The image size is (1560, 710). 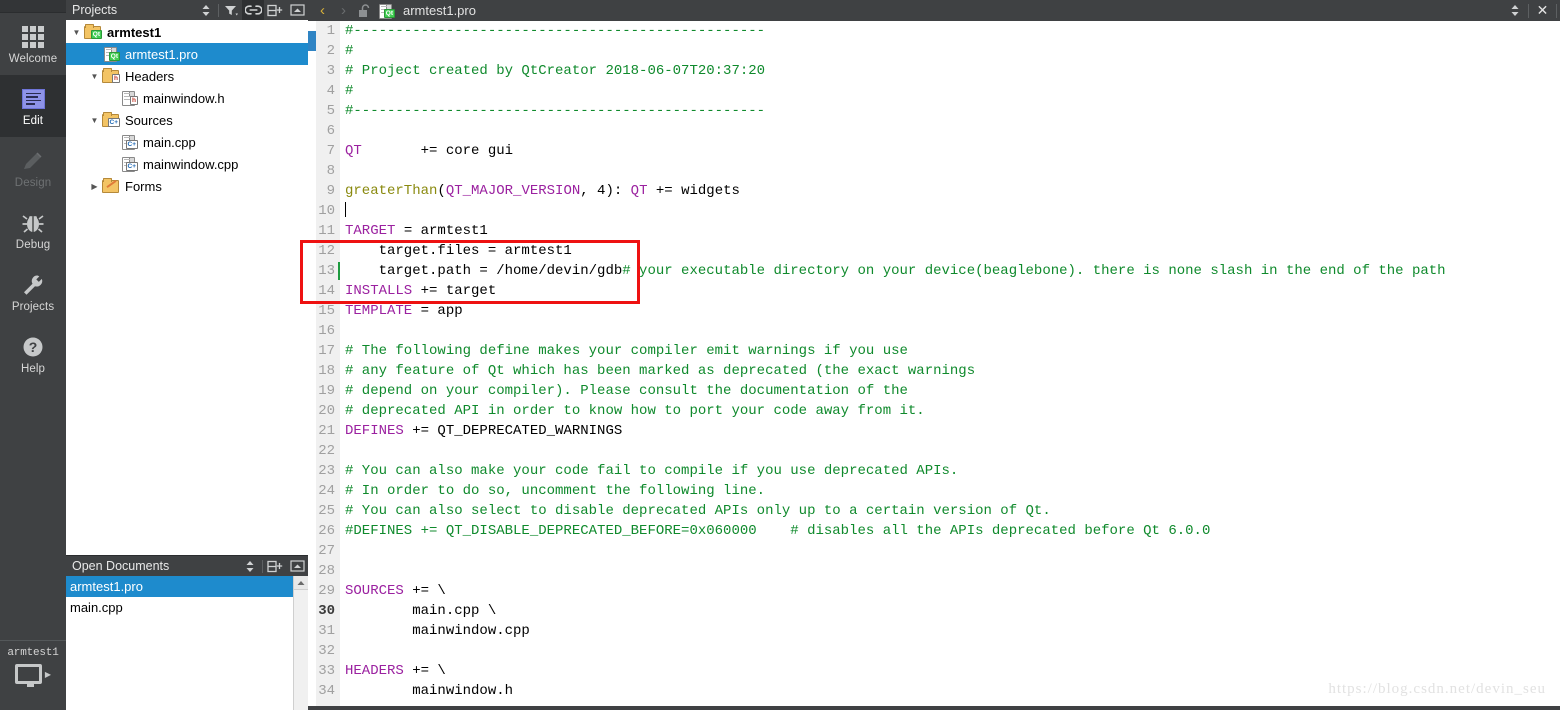 I want to click on code-token: main.cpp \, so click(x=421, y=611).